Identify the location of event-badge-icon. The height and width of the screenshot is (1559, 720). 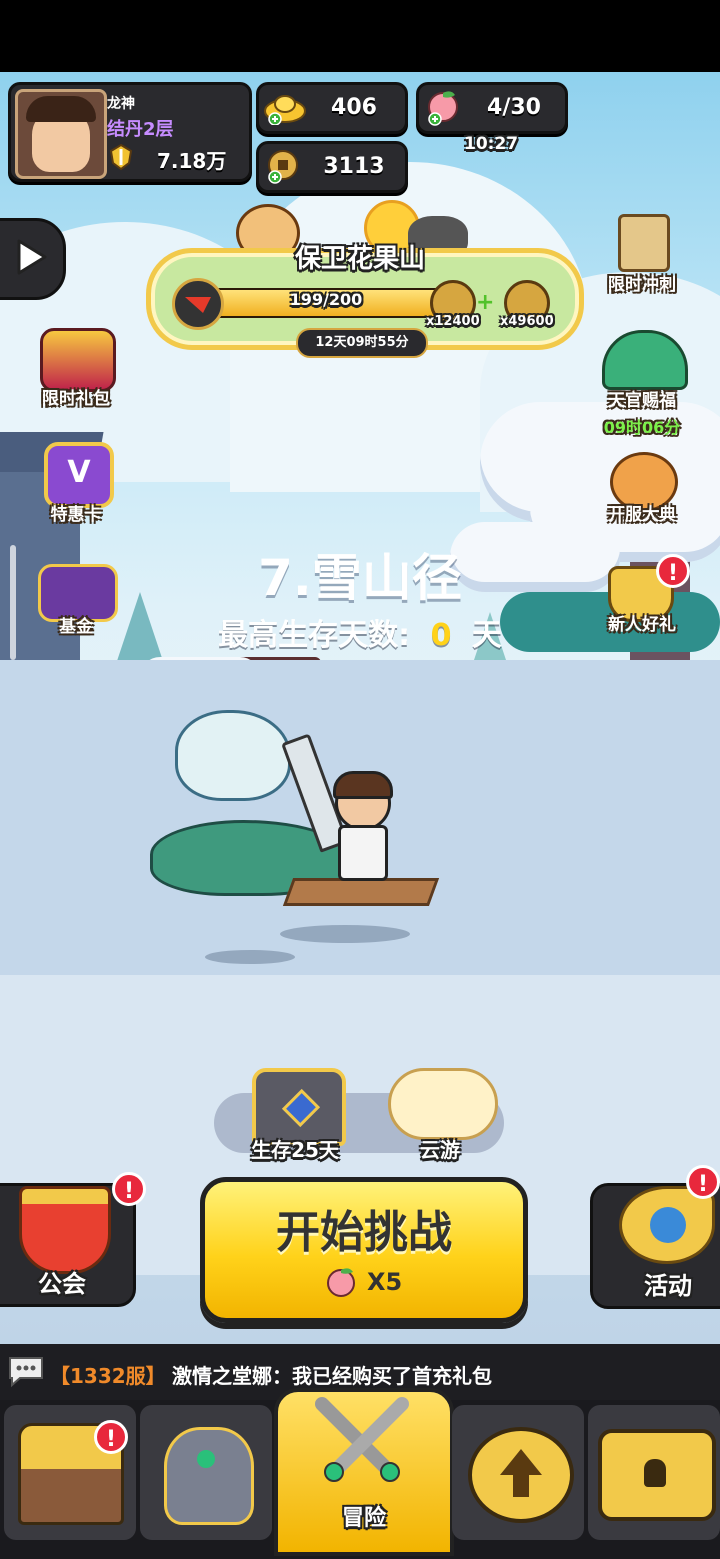
(198, 304).